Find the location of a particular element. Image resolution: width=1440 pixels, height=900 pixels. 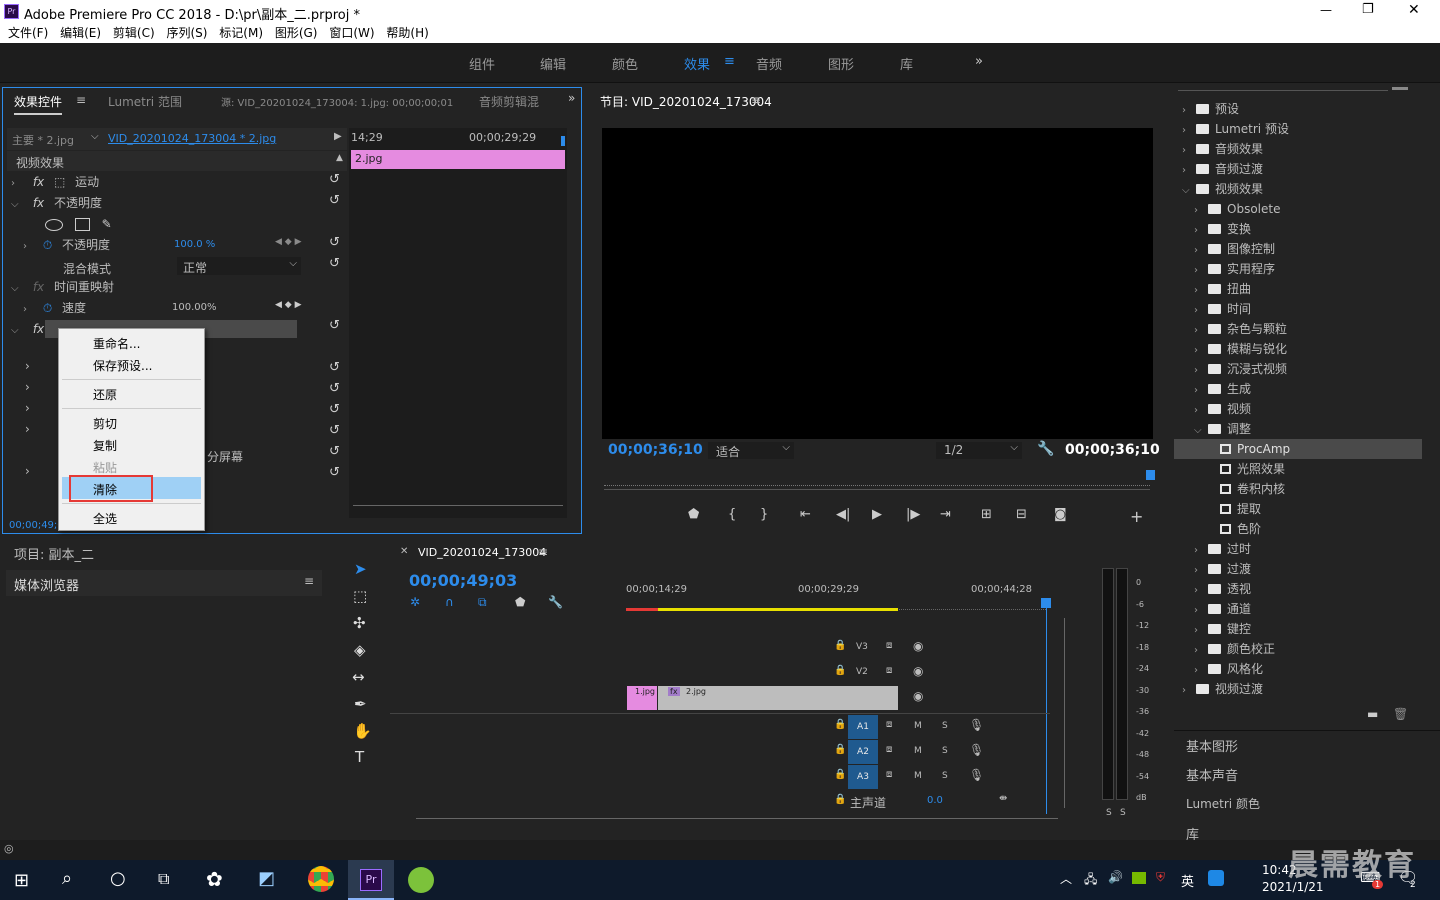

play-icon: ▶ is located at coordinates (877, 514).